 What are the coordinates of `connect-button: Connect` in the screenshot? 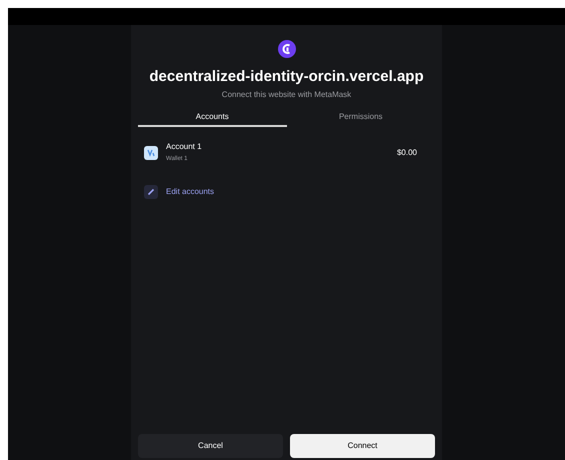 It's located at (362, 446).